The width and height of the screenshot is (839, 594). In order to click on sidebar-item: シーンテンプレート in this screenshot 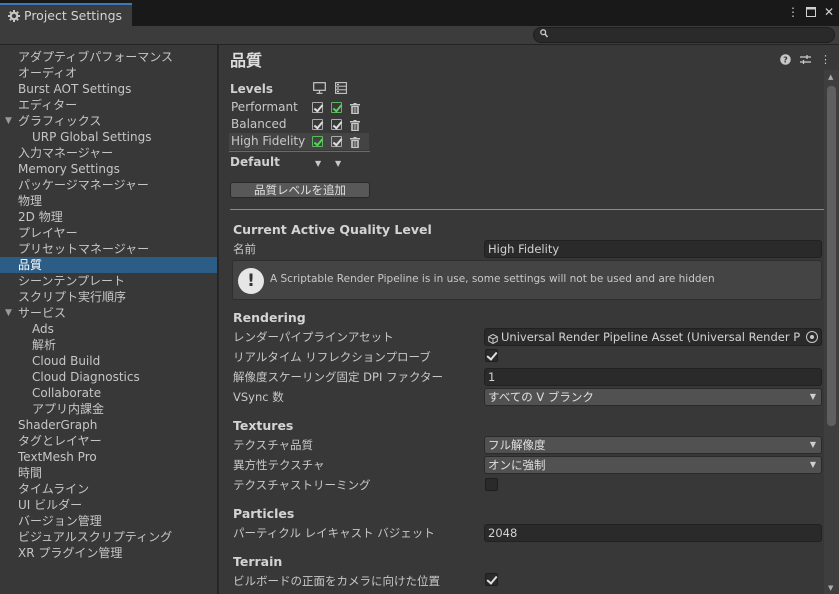, I will do `click(108, 281)`.